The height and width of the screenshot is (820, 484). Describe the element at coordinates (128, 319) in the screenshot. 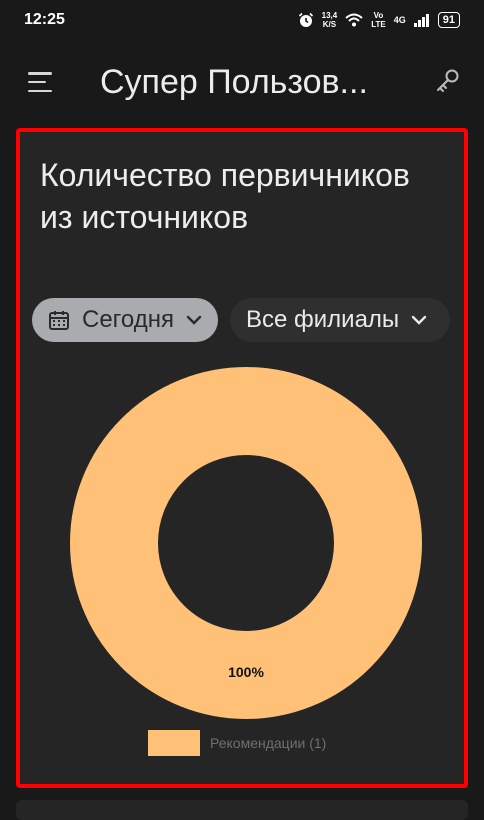

I see `date-filter-label: Сегодня` at that location.